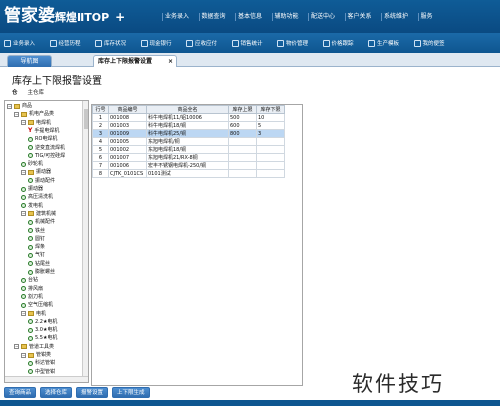 The height and width of the screenshot is (406, 500). What do you see at coordinates (100, 157) in the screenshot?
I see `table-cell: 6` at bounding box center [100, 157].